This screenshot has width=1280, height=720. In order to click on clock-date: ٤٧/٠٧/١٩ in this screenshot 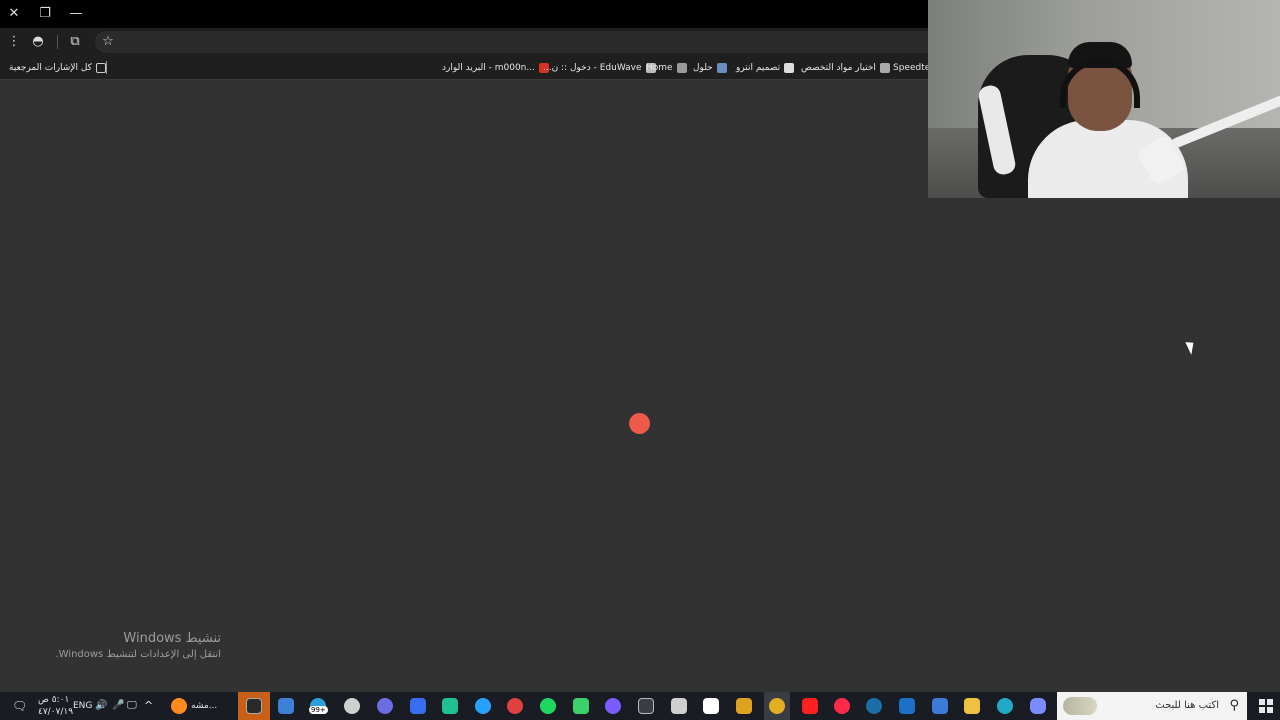, I will do `click(55, 712)`.